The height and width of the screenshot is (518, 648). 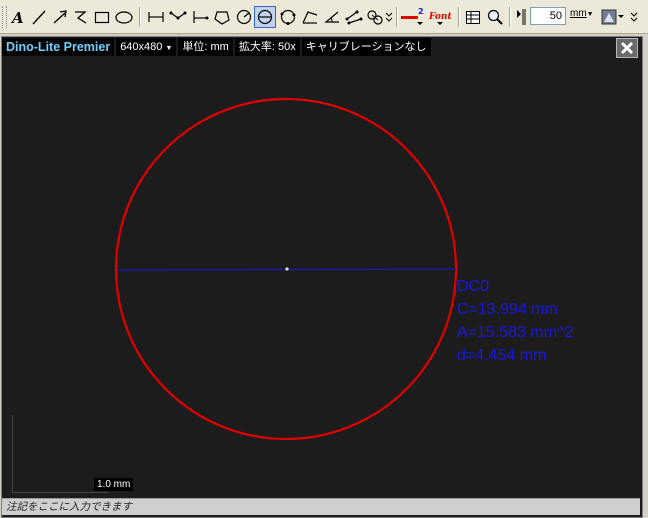 I want to click on resolution-dropdown: 640x480 ▼, so click(x=146, y=47).